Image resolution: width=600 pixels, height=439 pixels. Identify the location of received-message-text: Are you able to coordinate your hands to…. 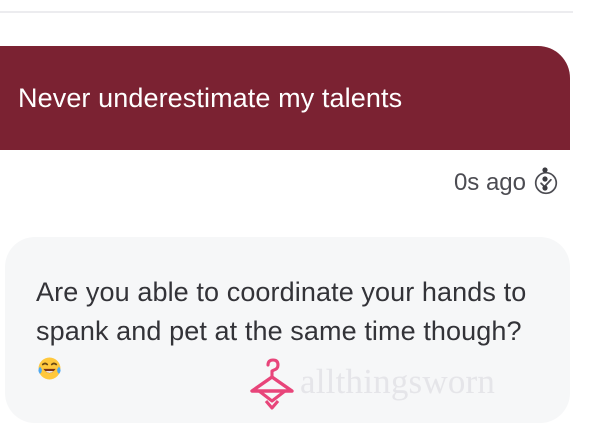
(281, 311).